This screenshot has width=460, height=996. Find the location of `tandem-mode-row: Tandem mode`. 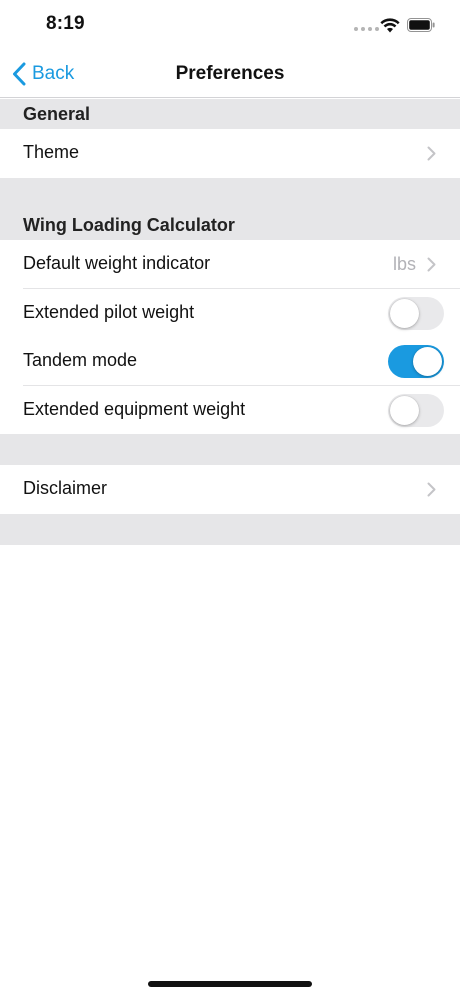

tandem-mode-row: Tandem mode is located at coordinates (230, 361).